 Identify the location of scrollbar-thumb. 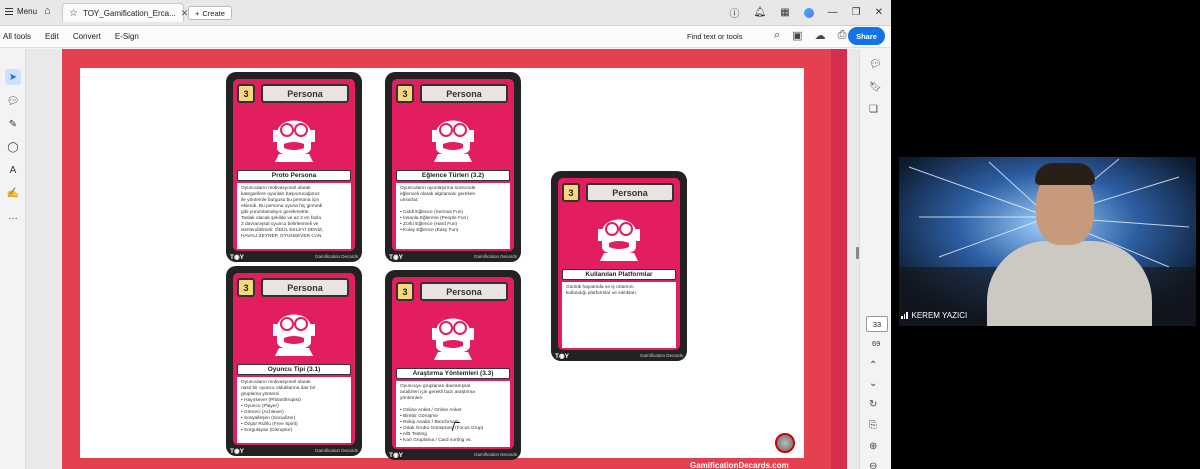
(857, 253).